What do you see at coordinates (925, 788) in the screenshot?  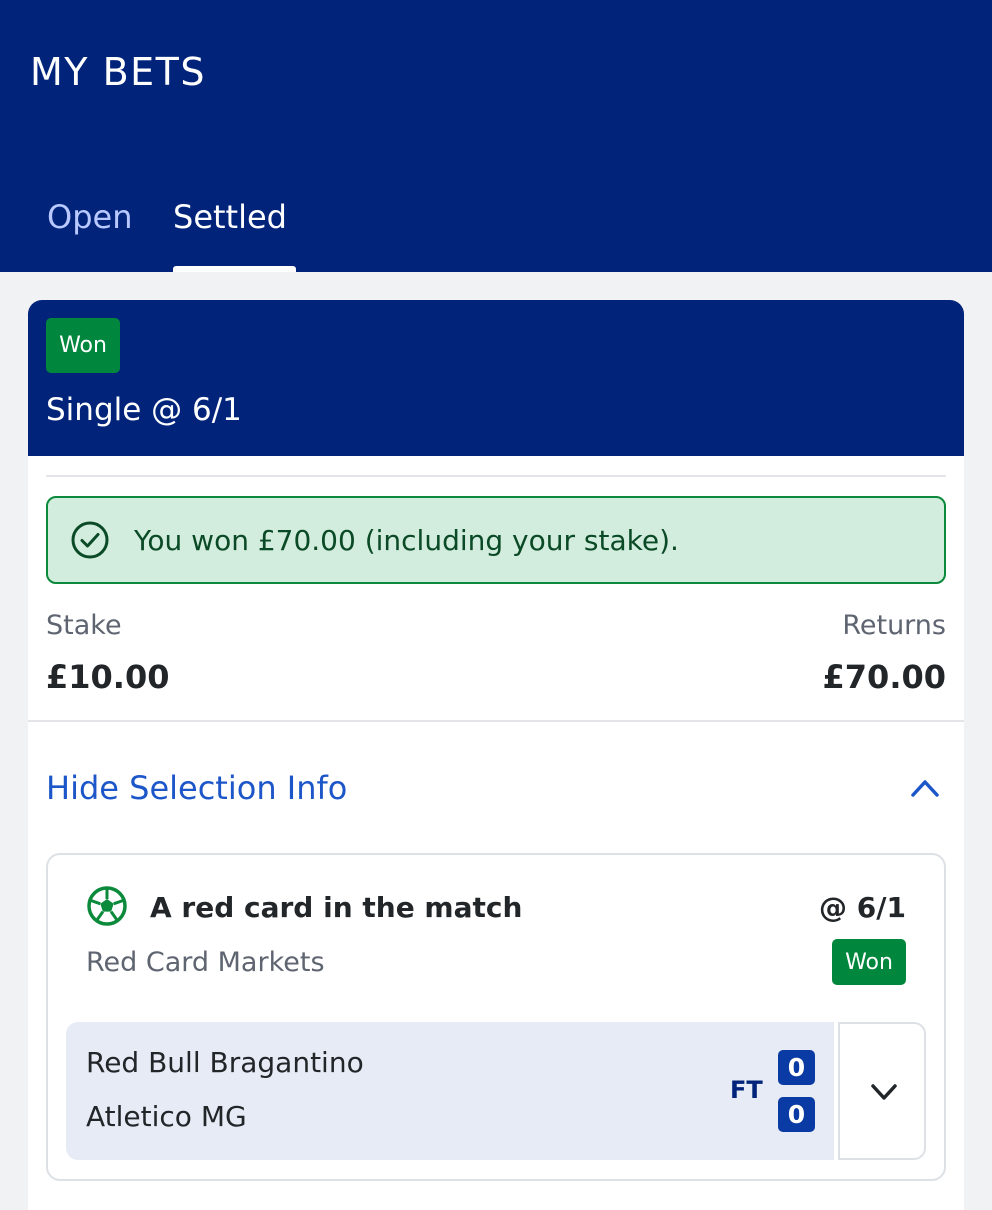 I see `chevron-up-icon` at bounding box center [925, 788].